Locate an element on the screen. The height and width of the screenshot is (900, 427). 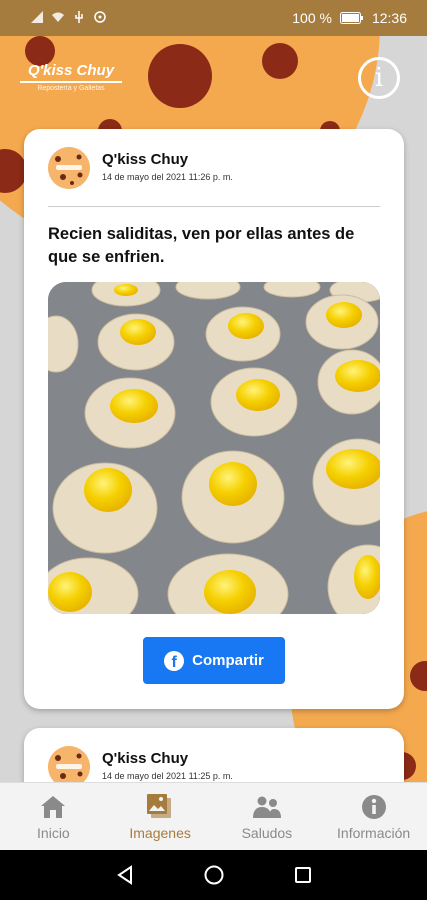
tab-inicio: Inicio is located at coordinates (53, 816).